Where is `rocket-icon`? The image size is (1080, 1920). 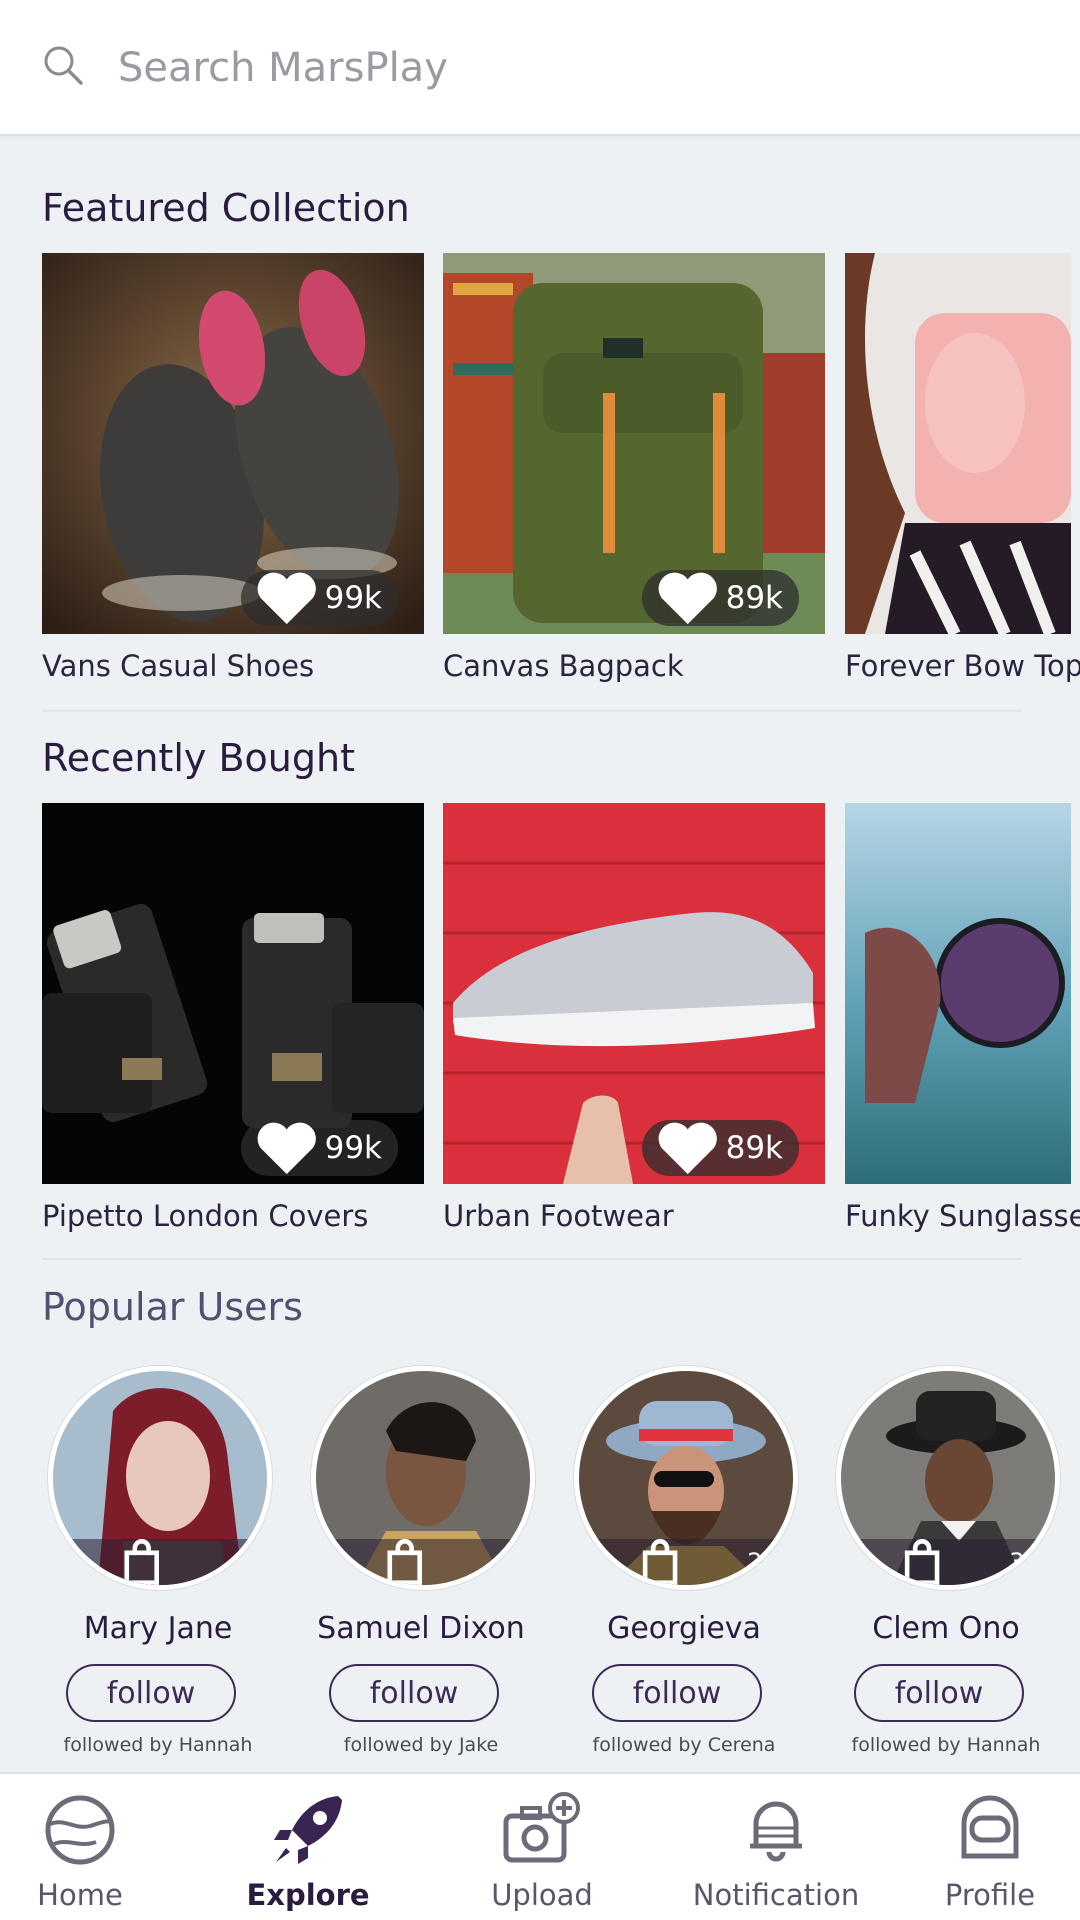 rocket-icon is located at coordinates (308, 1830).